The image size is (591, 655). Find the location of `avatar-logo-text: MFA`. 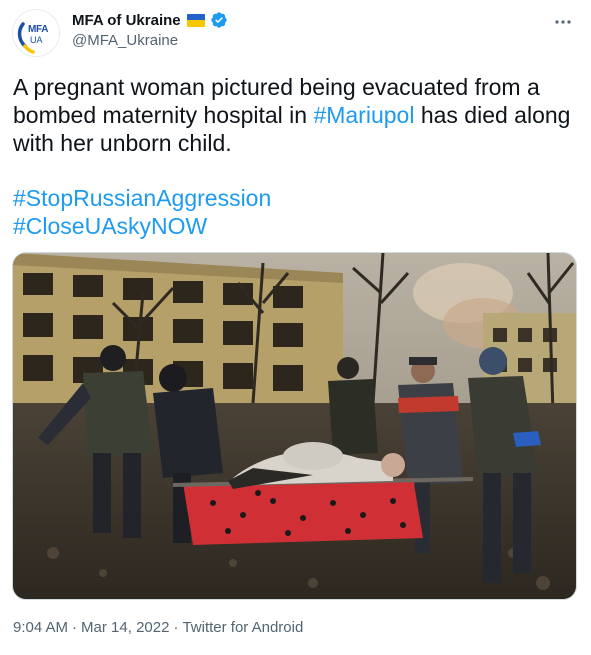

avatar-logo-text: MFA is located at coordinates (38, 29).